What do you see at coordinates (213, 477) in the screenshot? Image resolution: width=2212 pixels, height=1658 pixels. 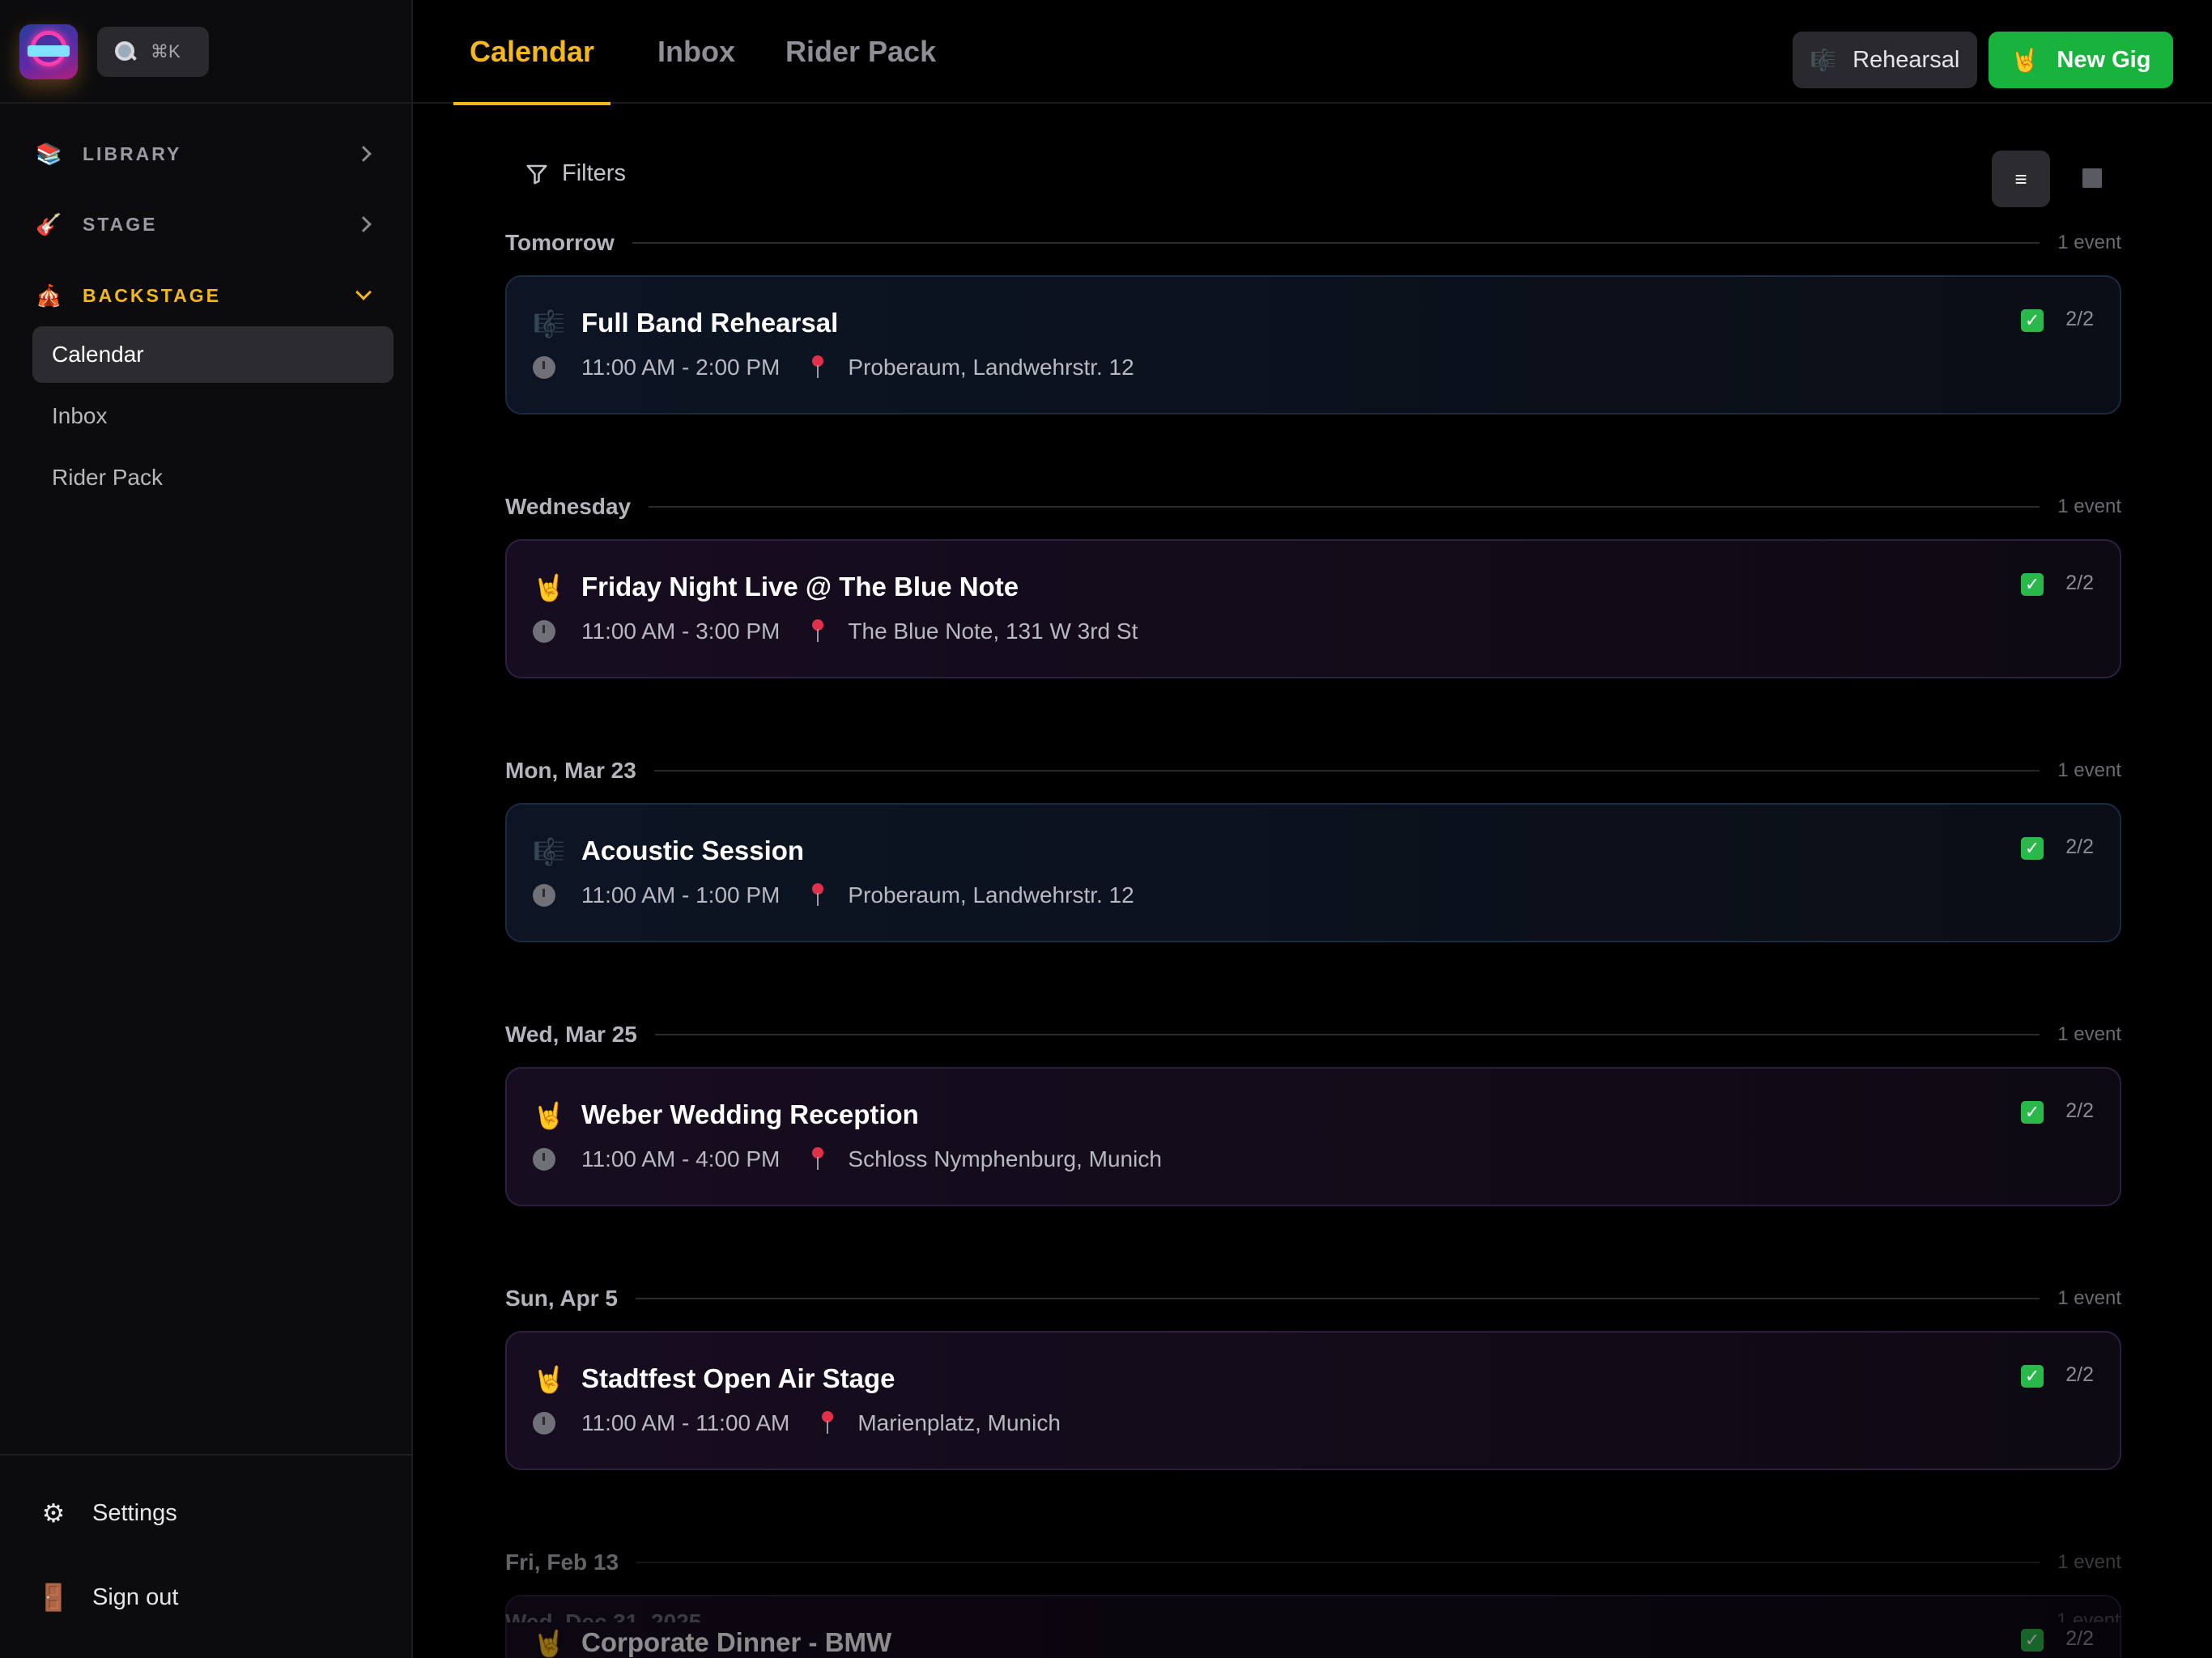 I see `sidebar-item-rider-pack: Rider Pack` at bounding box center [213, 477].